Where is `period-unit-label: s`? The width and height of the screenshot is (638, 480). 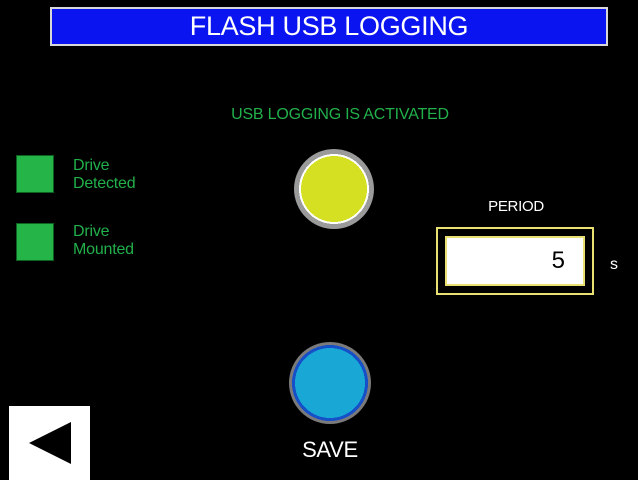
period-unit-label: s is located at coordinates (614, 264).